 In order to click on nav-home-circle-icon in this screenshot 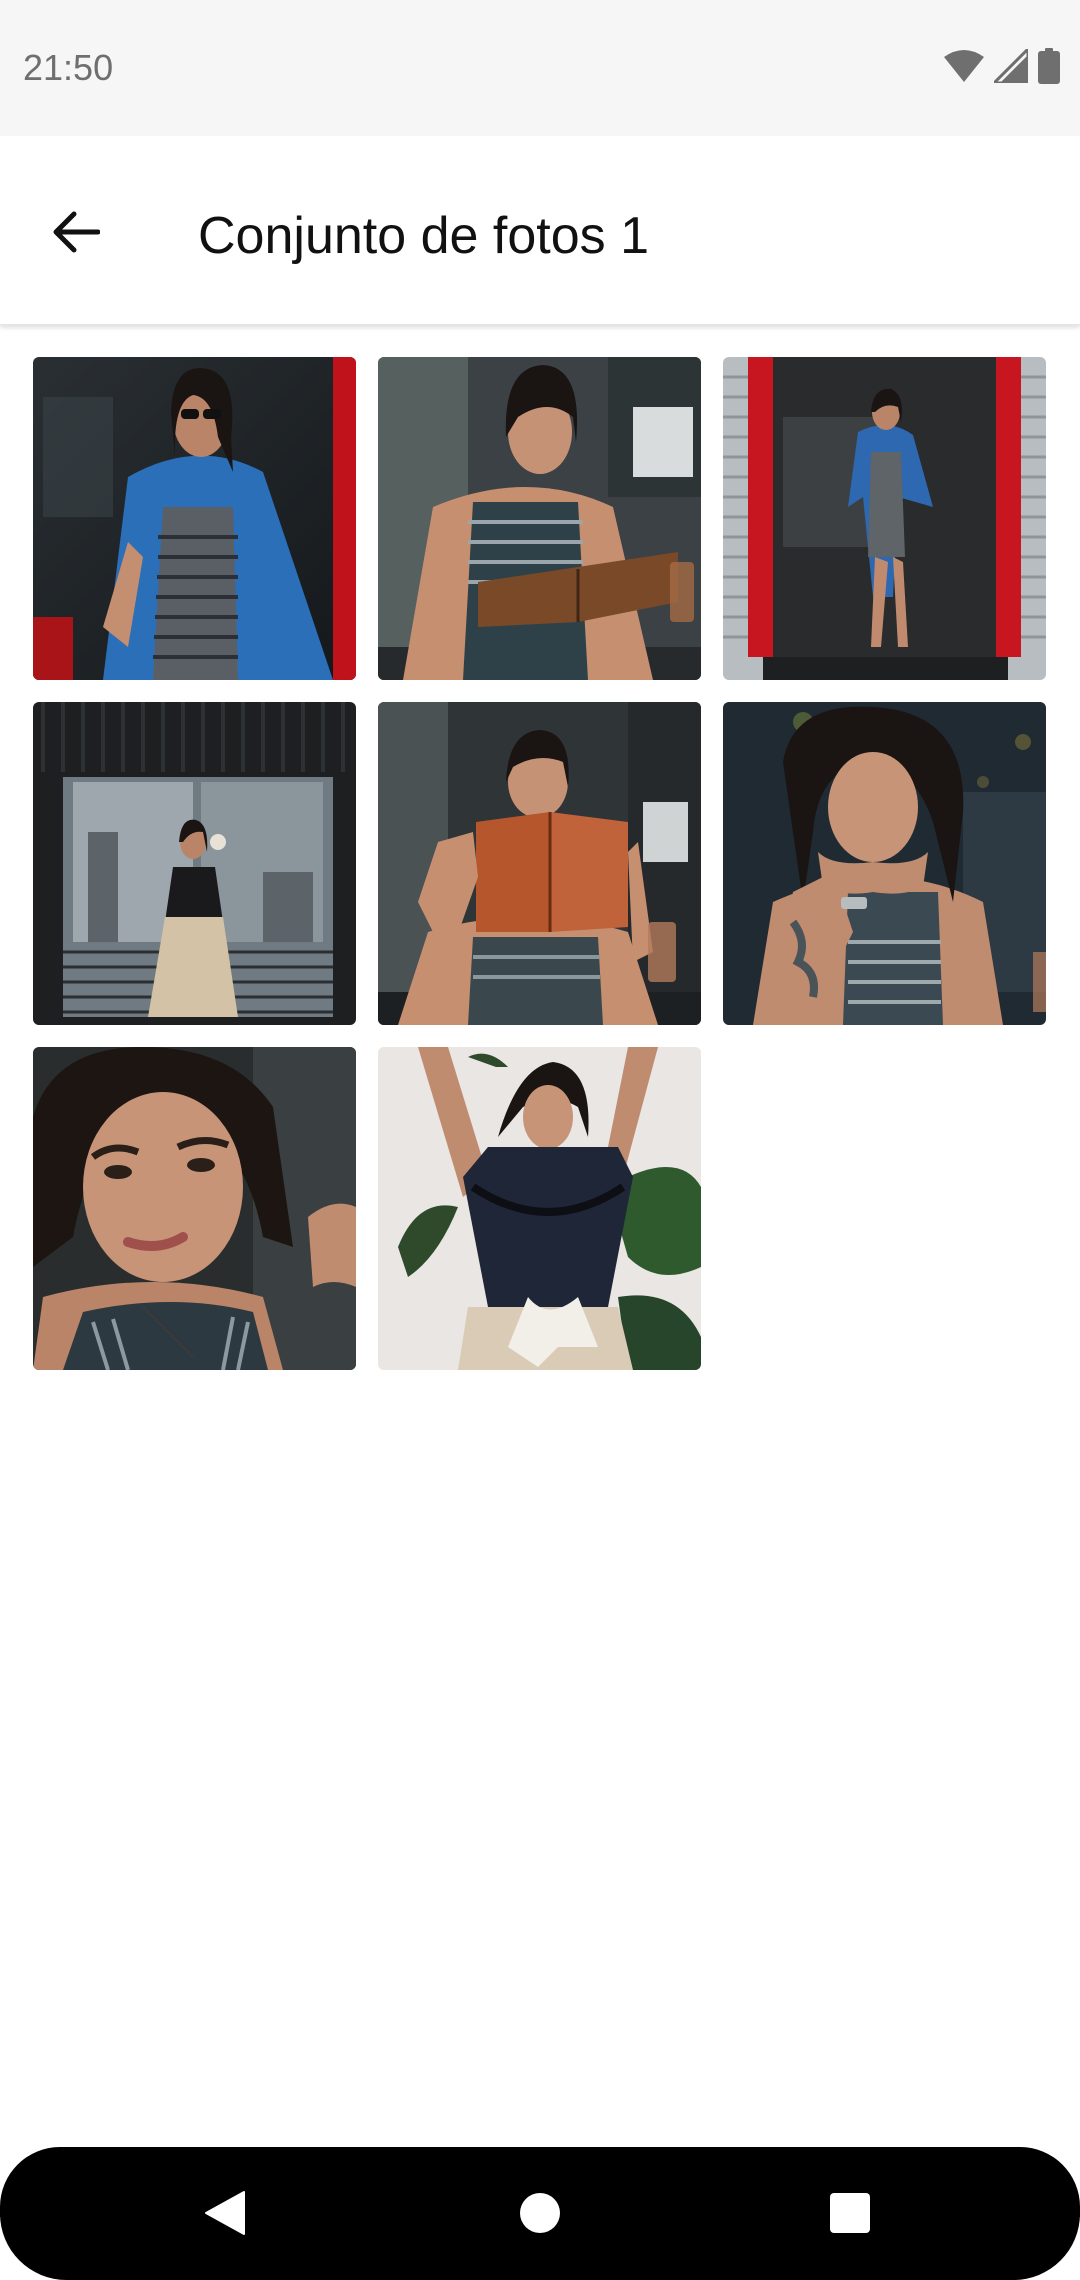, I will do `click(540, 2215)`.